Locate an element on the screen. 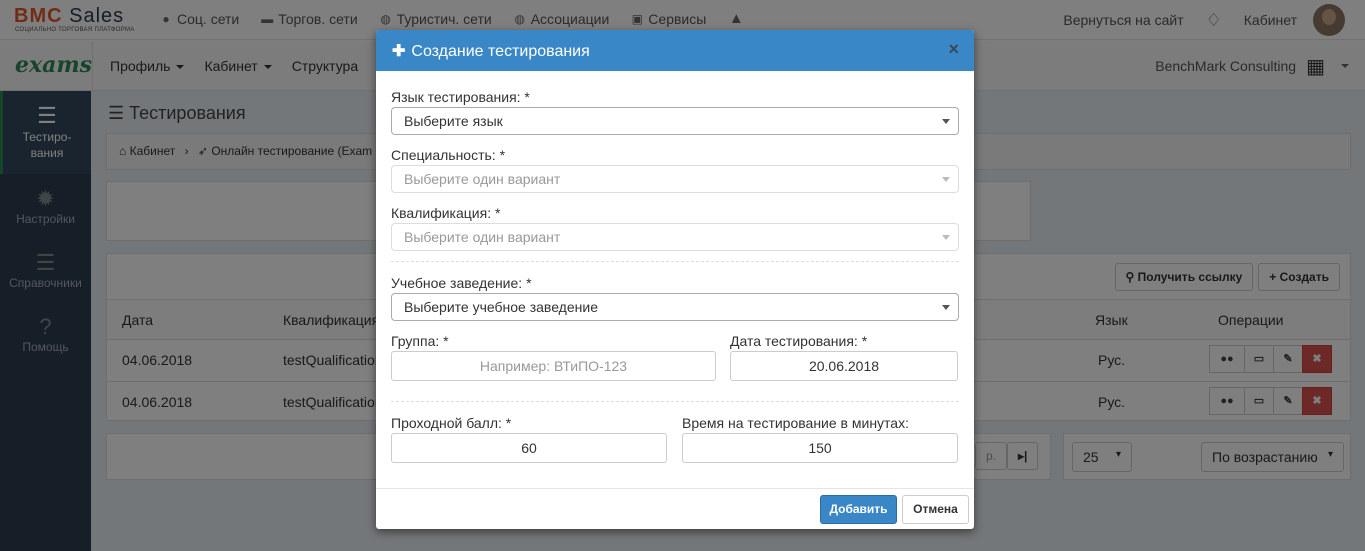  qualification-select: Выберите один вариант is located at coordinates (675, 237).